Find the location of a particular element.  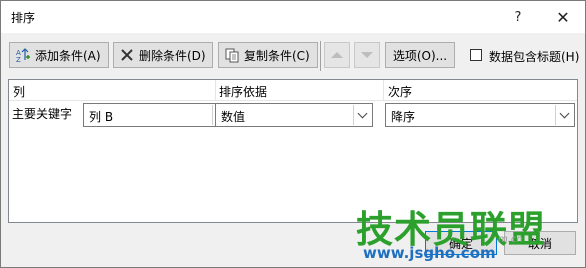

add-level-button: AZ 添加条件(A) is located at coordinates (59, 55).